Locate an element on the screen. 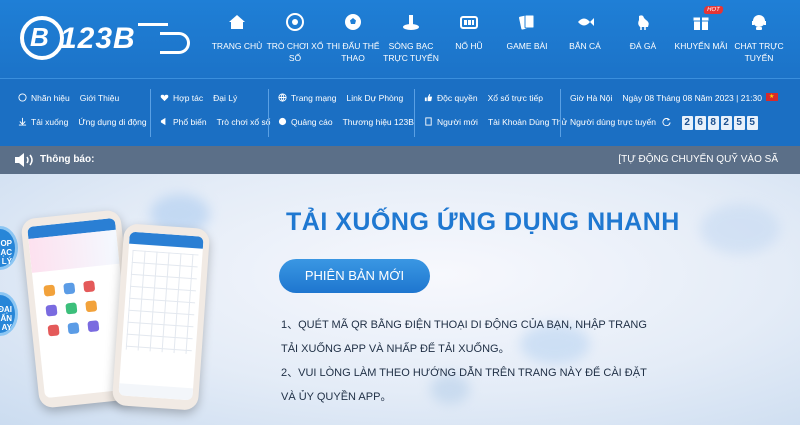 The height and width of the screenshot is (425, 800). nav-label: TRANG CHỦ is located at coordinates (237, 46).